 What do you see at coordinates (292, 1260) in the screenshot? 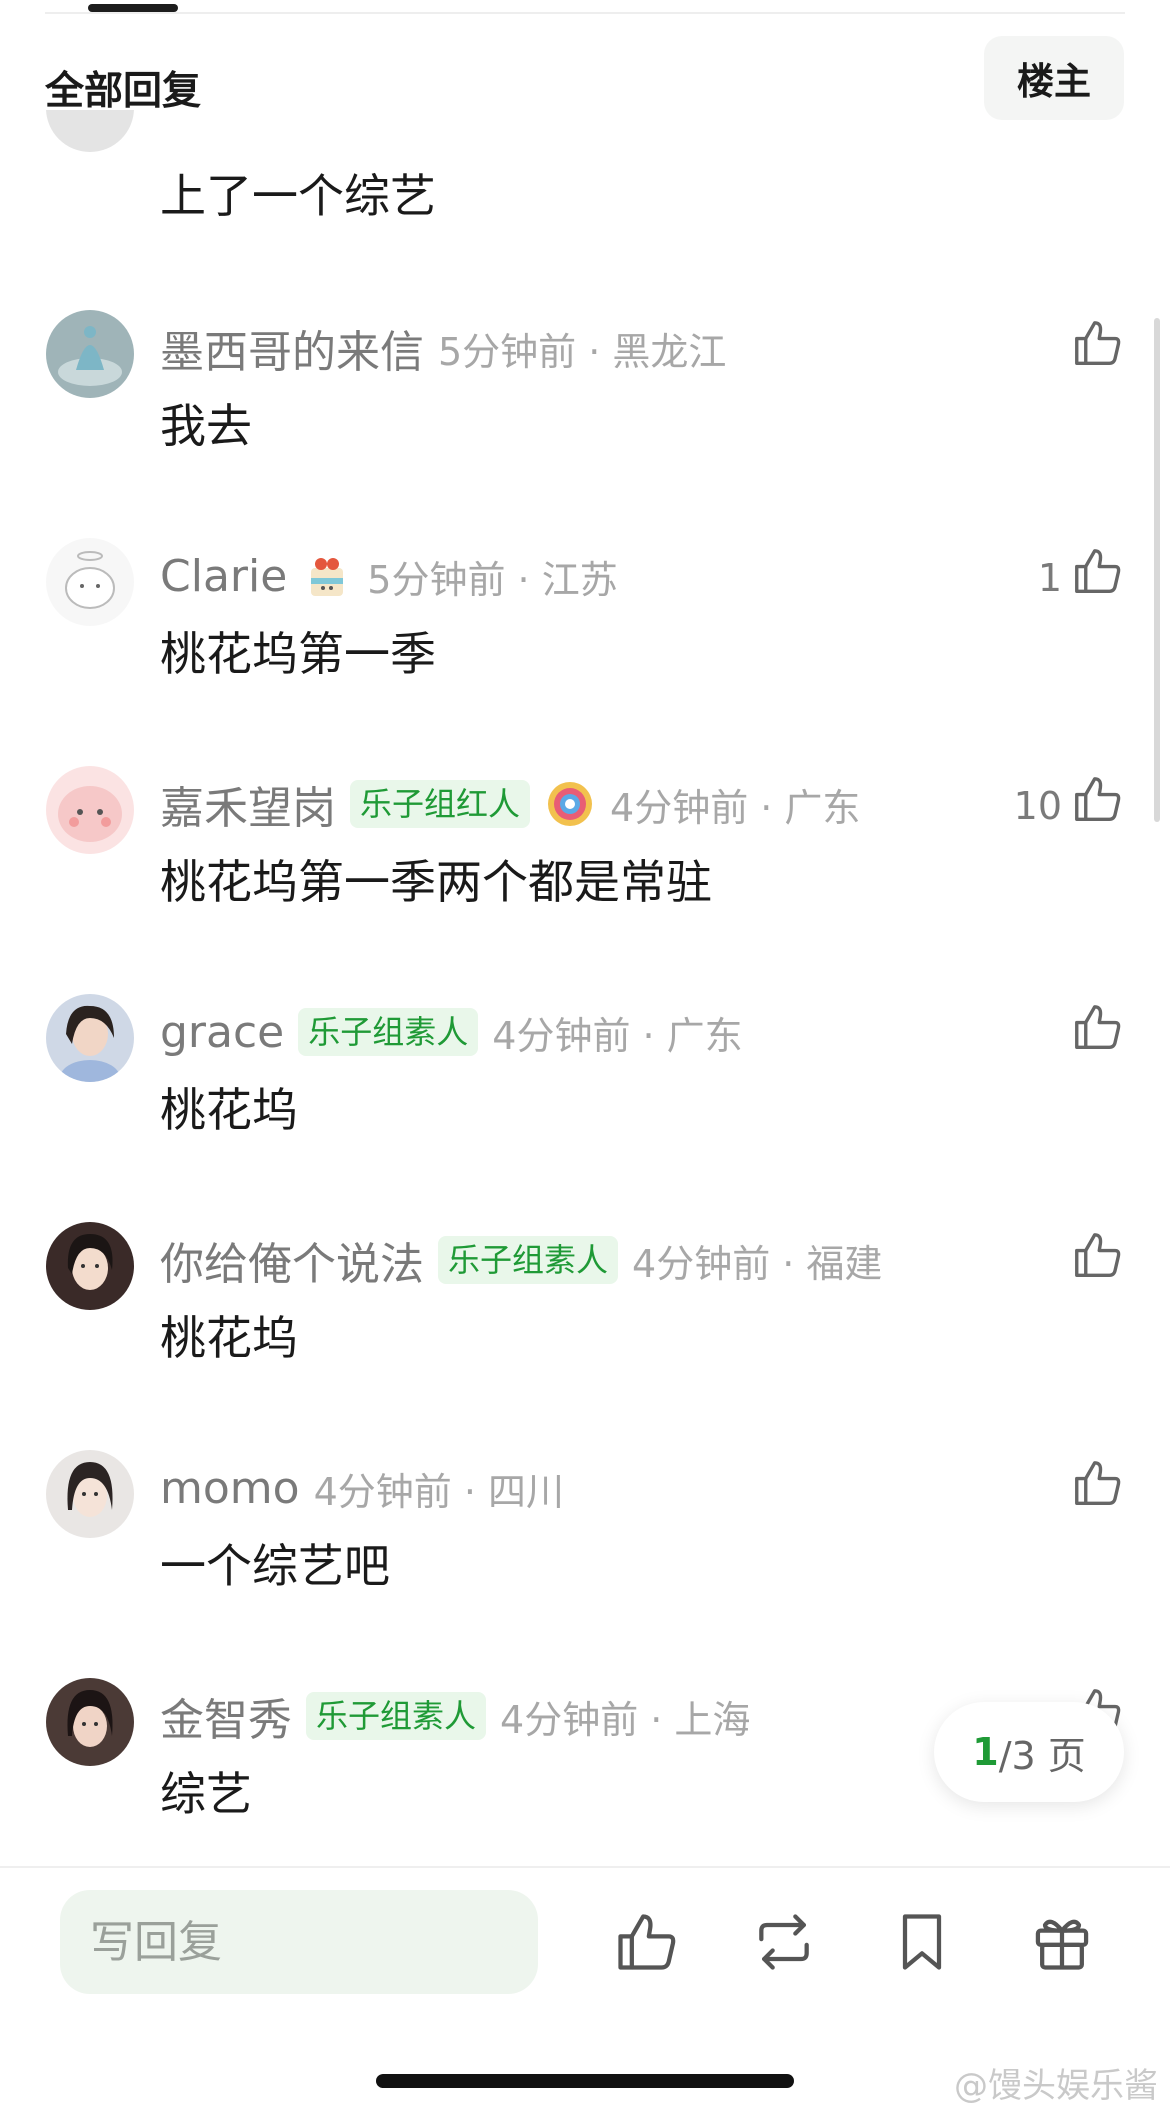
I see `username: 你给俺个说法` at bounding box center [292, 1260].